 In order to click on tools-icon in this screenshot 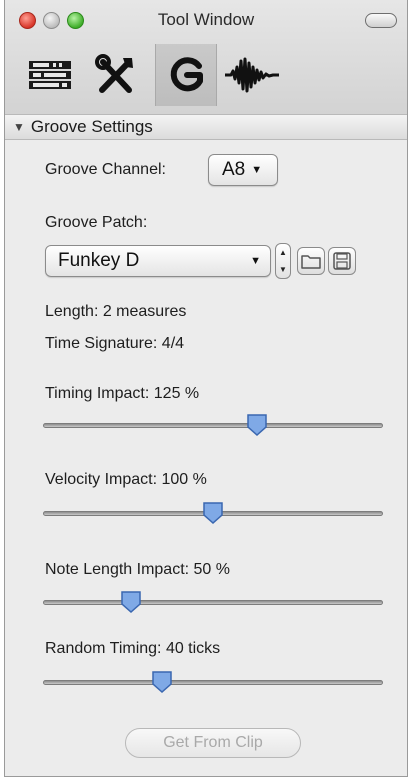, I will do `click(114, 73)`.